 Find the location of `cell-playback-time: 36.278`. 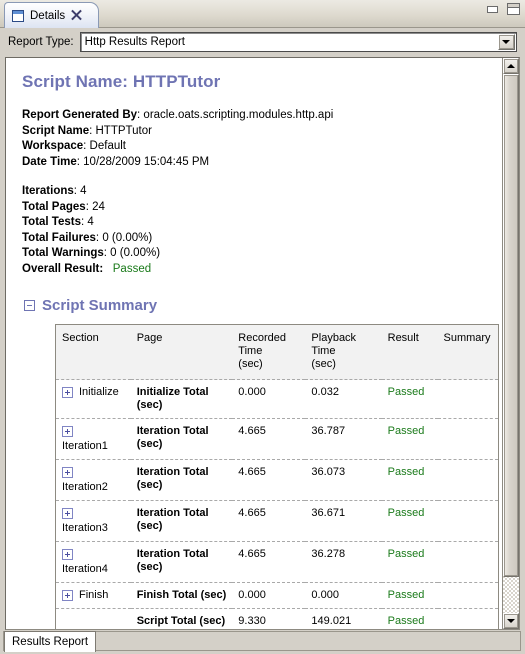

cell-playback-time: 36.278 is located at coordinates (343, 562).